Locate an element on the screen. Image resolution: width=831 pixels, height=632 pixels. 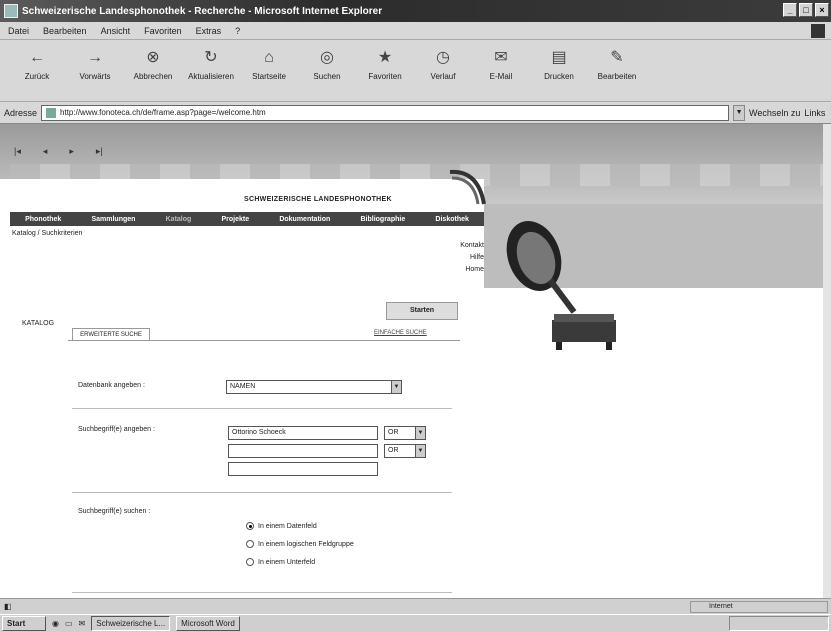
nav-phonothek: Phonothek is located at coordinates (43, 219).